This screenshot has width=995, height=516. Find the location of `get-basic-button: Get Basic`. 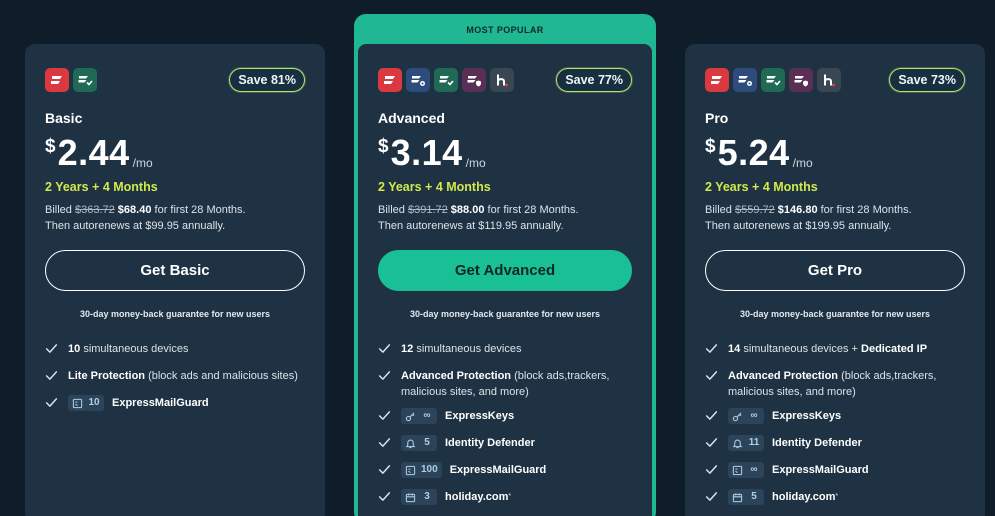

get-basic-button: Get Basic is located at coordinates (175, 270).